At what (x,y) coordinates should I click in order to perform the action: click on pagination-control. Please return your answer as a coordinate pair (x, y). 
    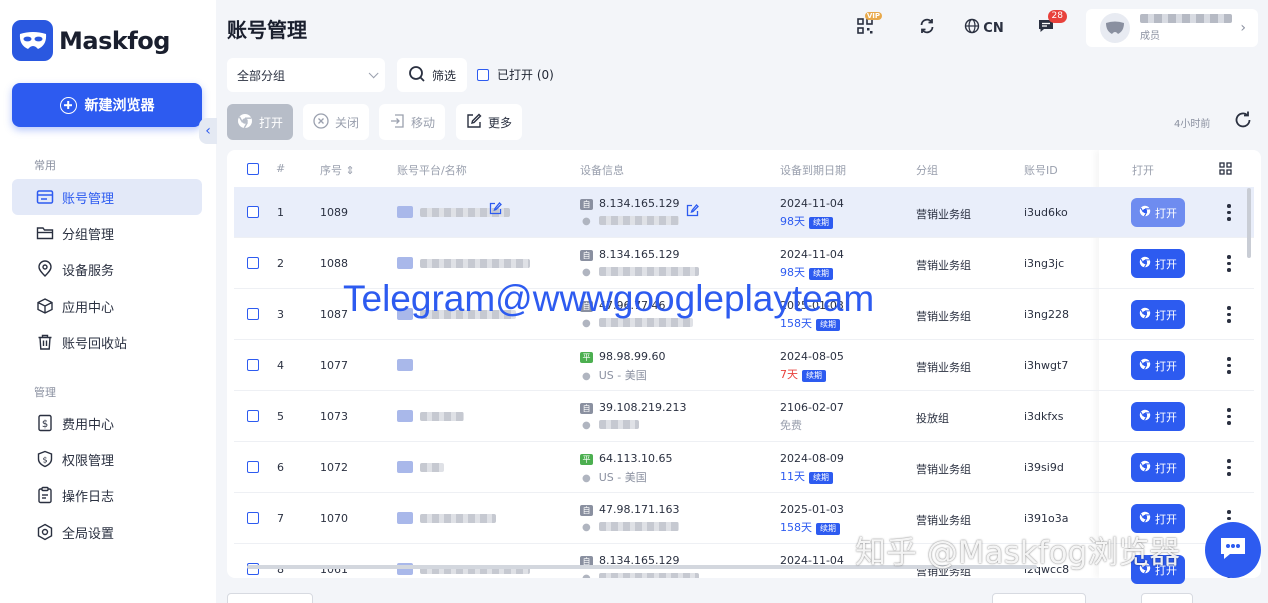
    Looking at the image, I should click on (1039, 598).